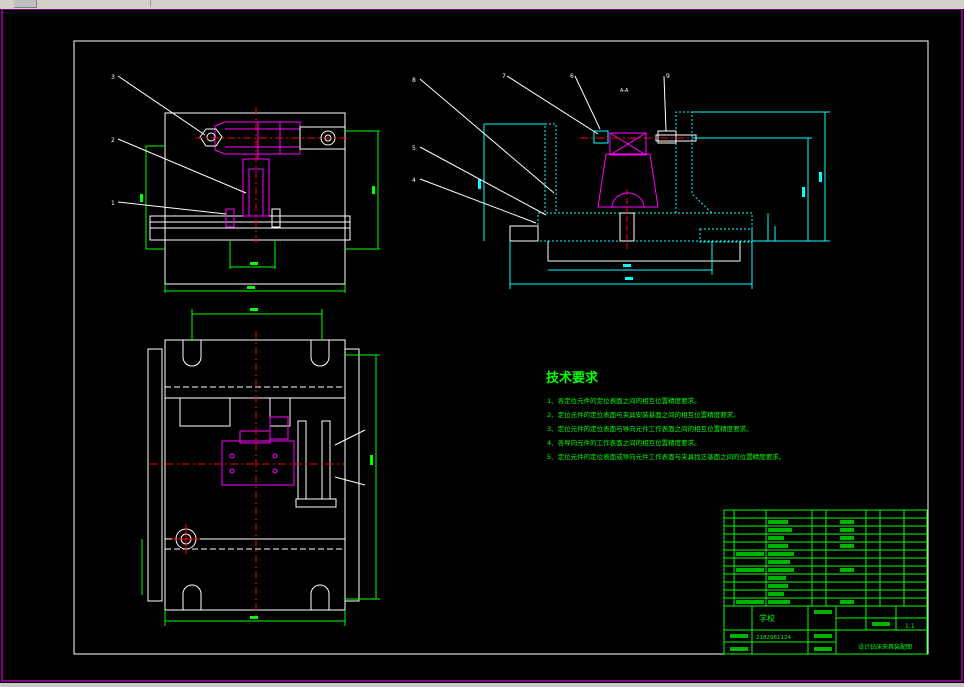  What do you see at coordinates (414, 180) in the screenshot?
I see `leader-label: 4` at bounding box center [414, 180].